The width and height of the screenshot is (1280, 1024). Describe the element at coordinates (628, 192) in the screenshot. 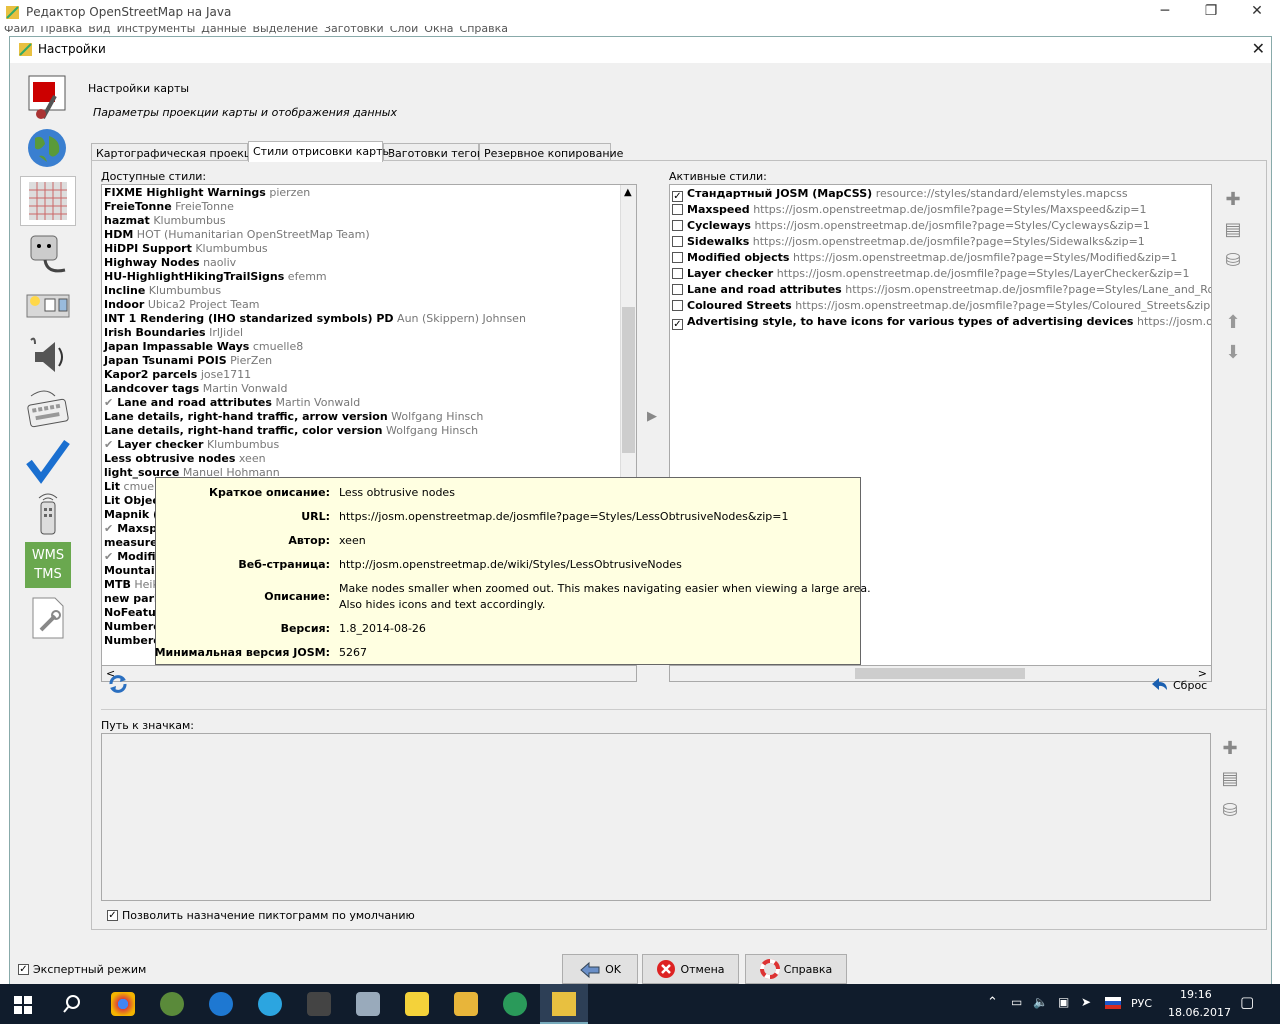

I see `scroll-up-arrow-icon: ▲` at that location.